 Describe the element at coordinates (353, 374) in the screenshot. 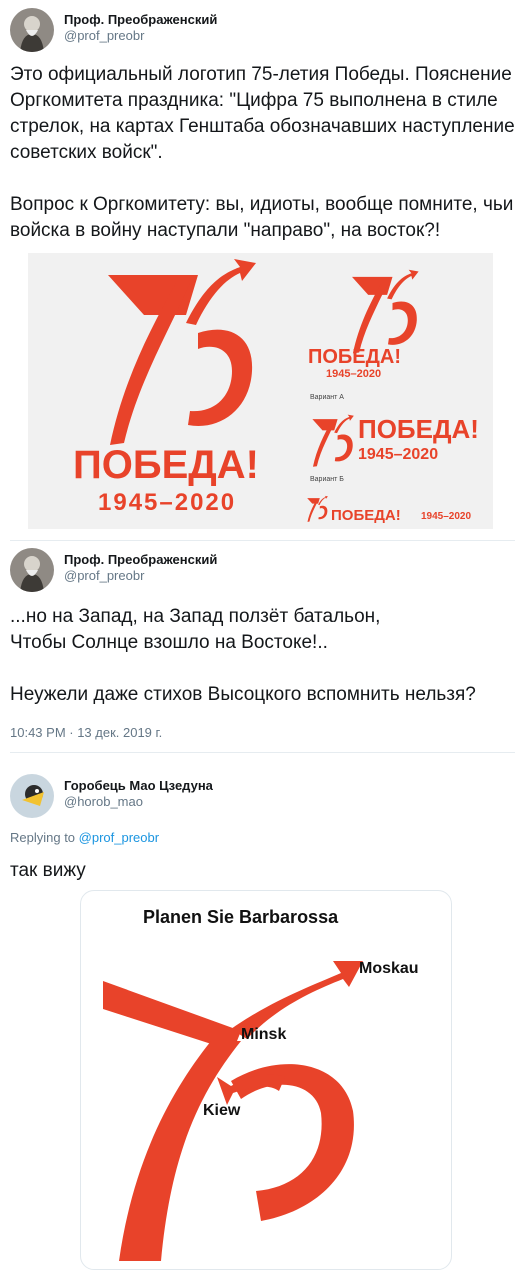

I see `variant-a-years: 1945–2020` at that location.